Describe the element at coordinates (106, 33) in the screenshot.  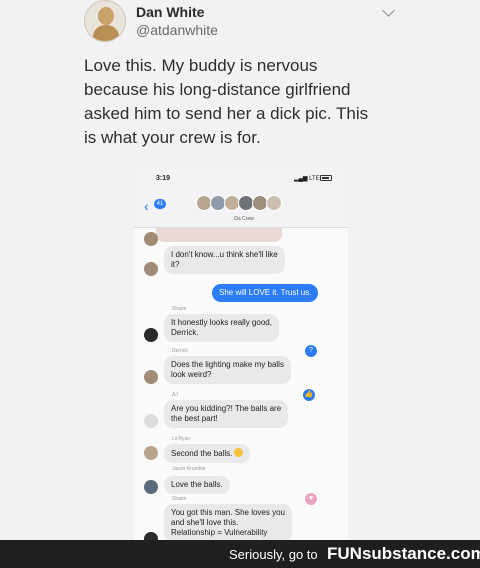
I see `avatar-body` at that location.